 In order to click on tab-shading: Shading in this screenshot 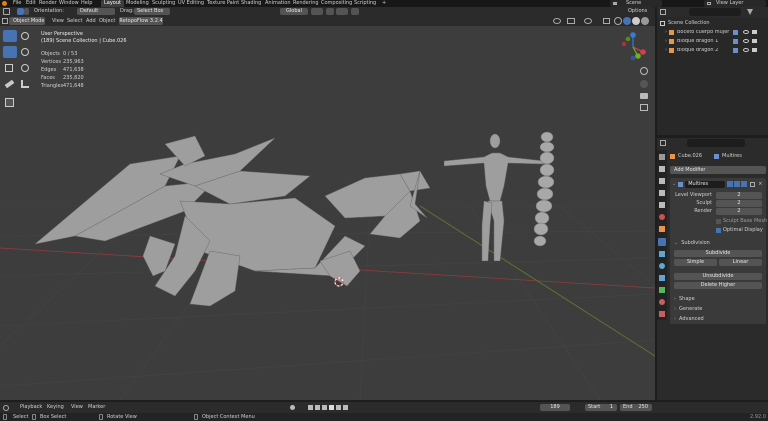, I will do `click(251, 3)`.